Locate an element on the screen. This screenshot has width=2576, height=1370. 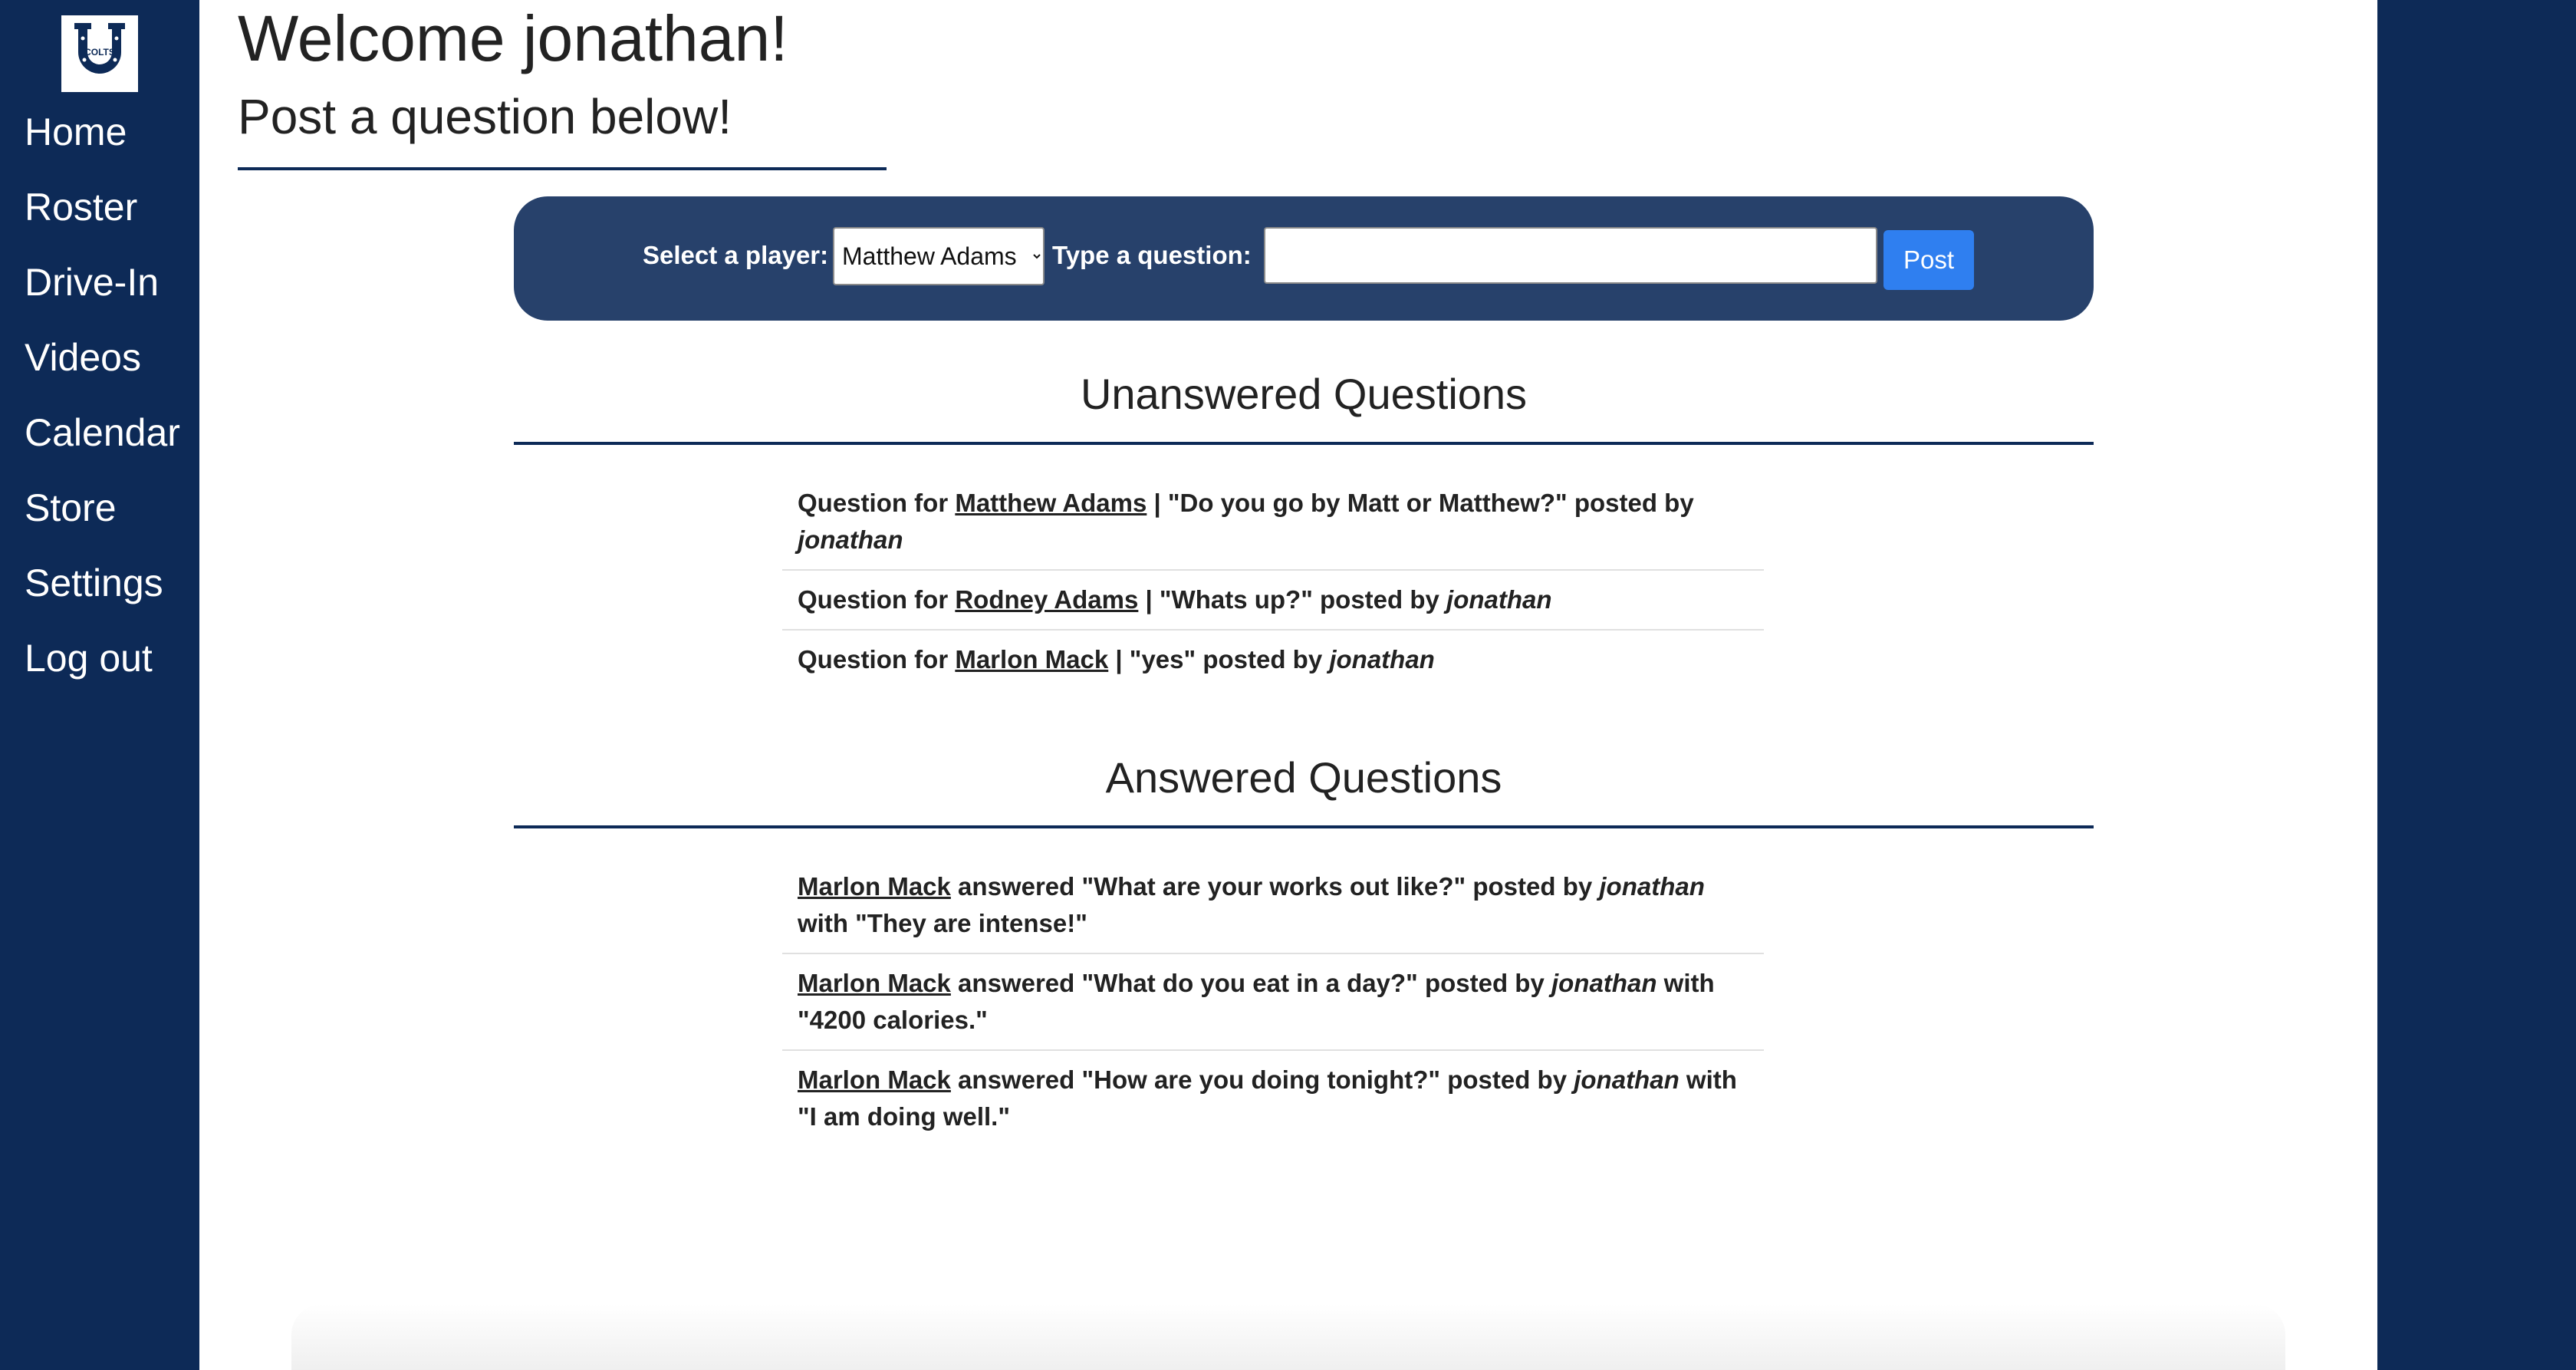
player-select: Matthew Adams is located at coordinates (939, 256).